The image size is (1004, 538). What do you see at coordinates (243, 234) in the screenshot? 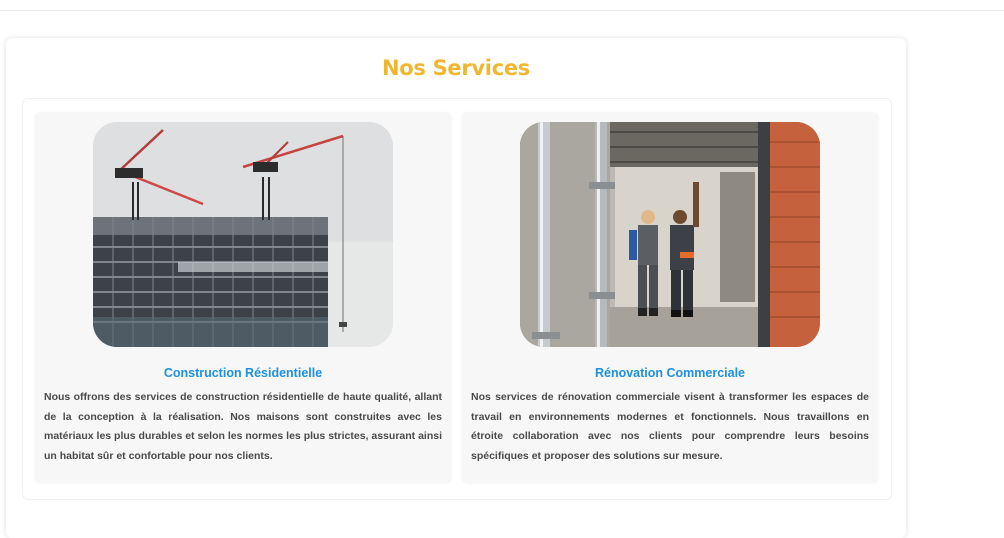
I see `service-image-construction` at bounding box center [243, 234].